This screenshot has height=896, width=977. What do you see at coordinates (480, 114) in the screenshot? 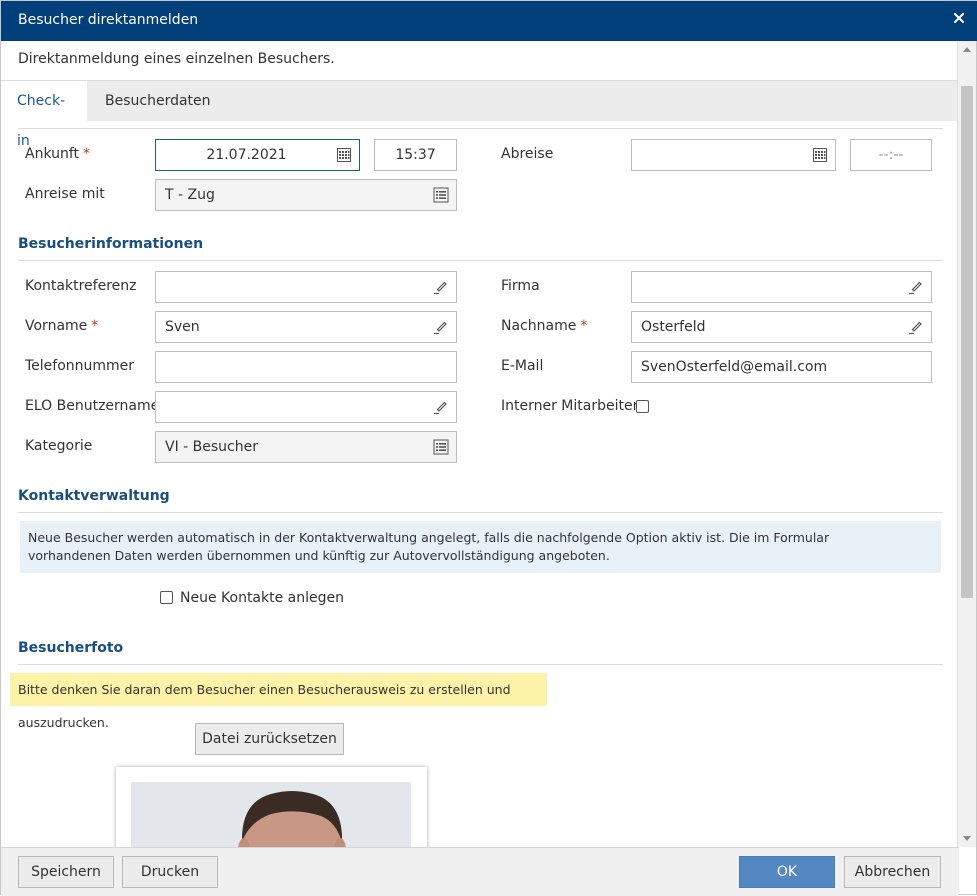
I see `tab-bar: Check-in Besucherdaten` at bounding box center [480, 114].